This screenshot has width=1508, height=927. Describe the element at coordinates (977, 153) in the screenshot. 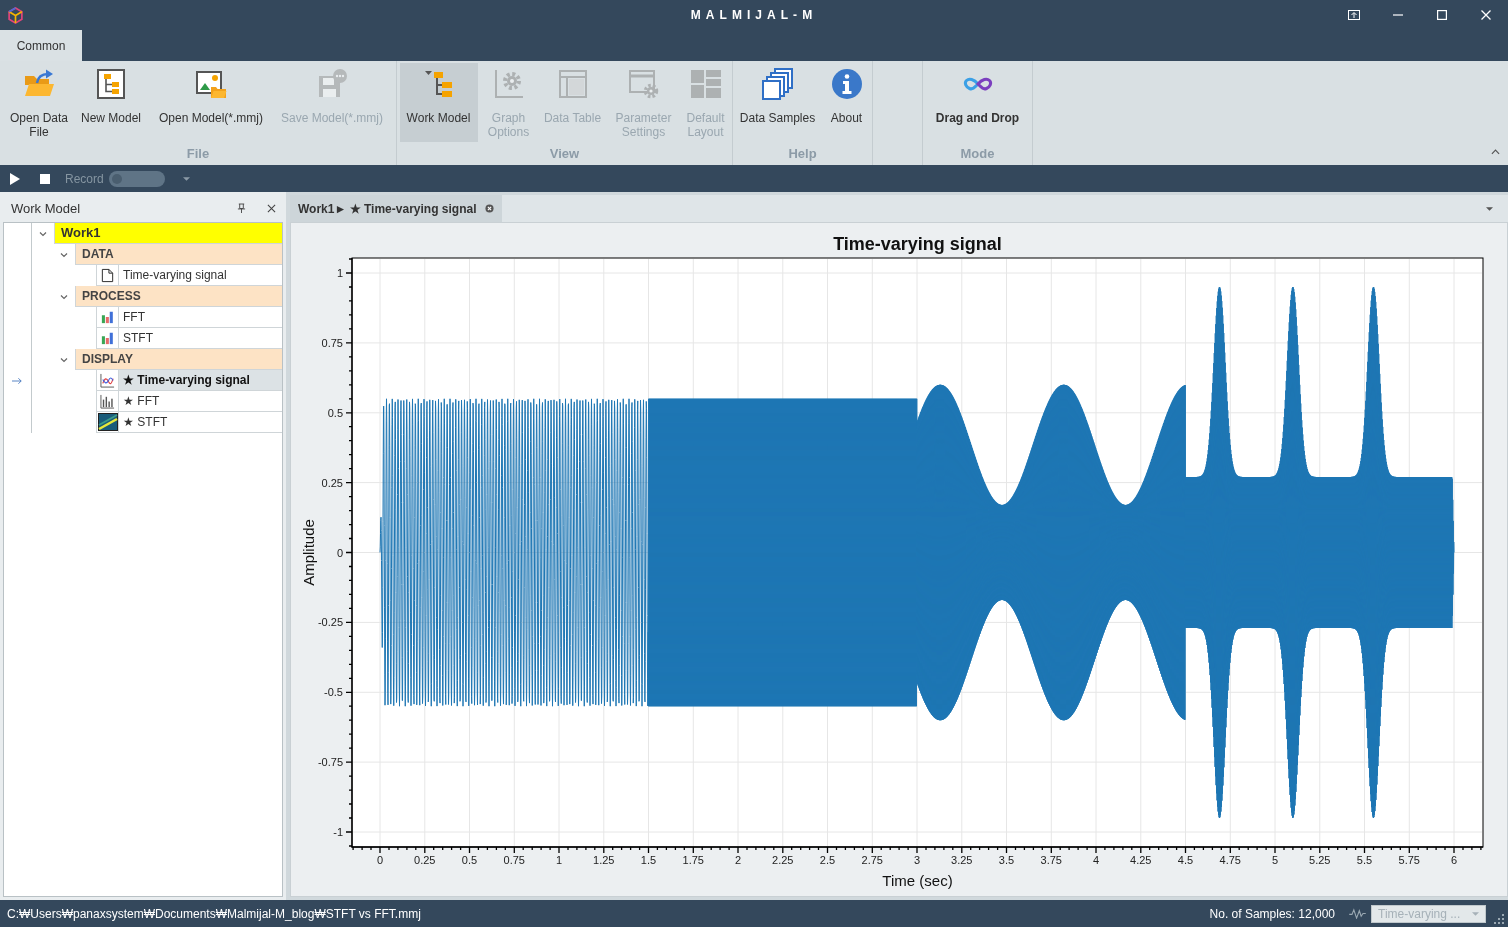

I see `group-label: Mode` at that location.